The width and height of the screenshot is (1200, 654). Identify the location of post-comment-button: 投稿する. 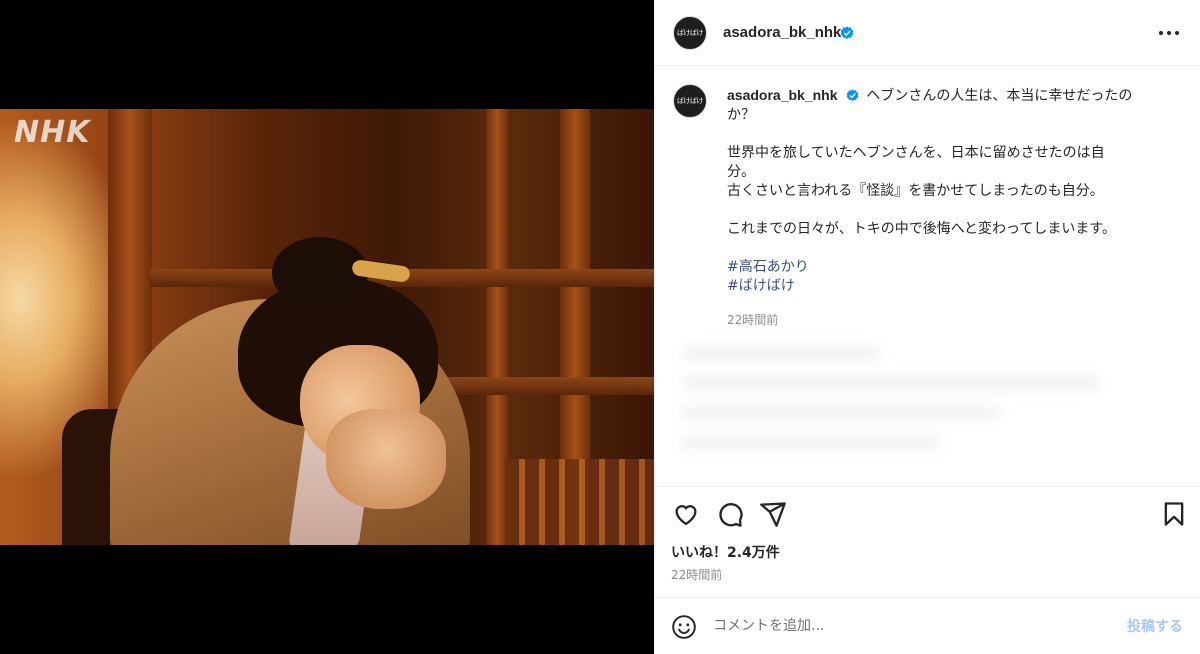
(1155, 626).